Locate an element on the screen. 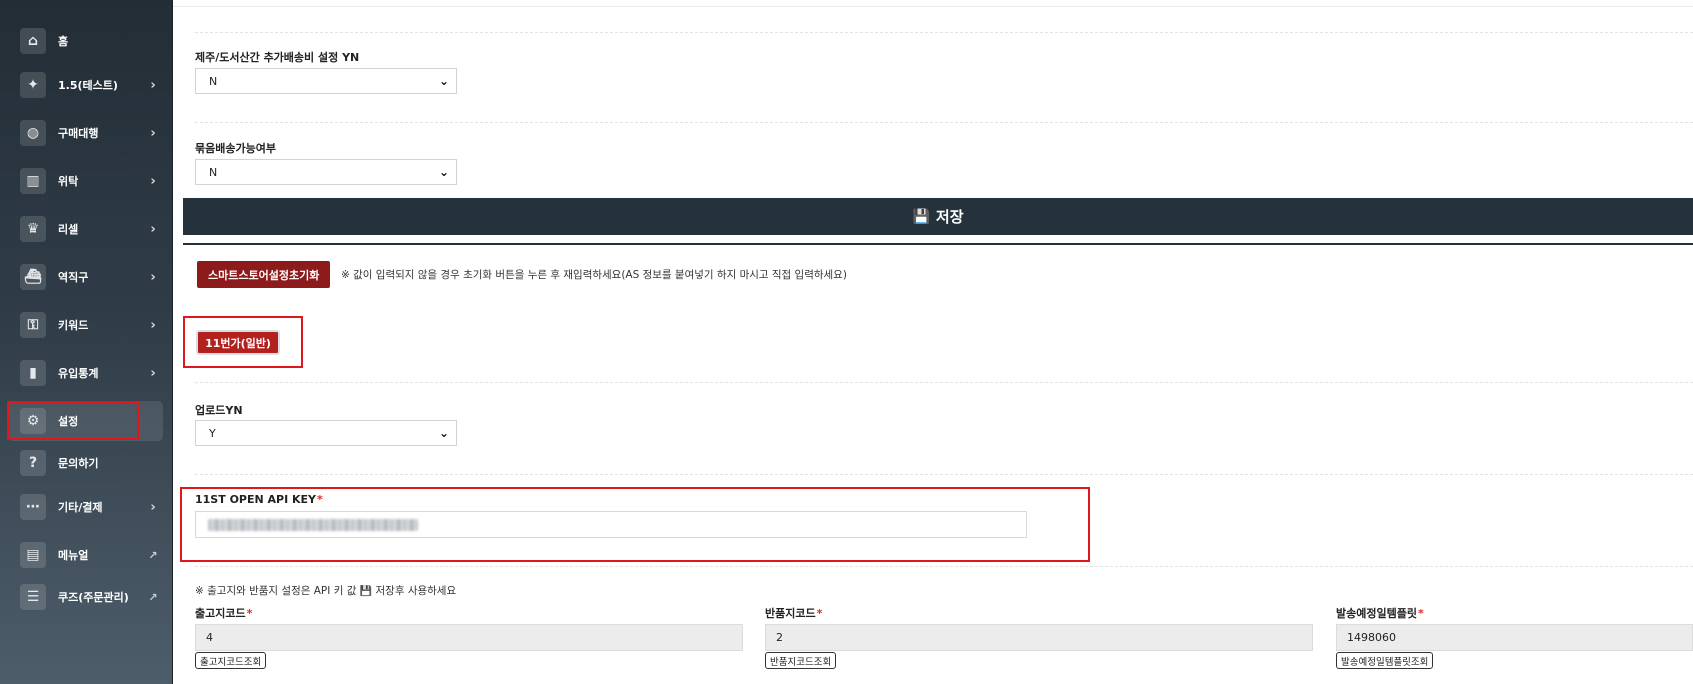  sidebar-item-label: 기타/결제 is located at coordinates (80, 507).